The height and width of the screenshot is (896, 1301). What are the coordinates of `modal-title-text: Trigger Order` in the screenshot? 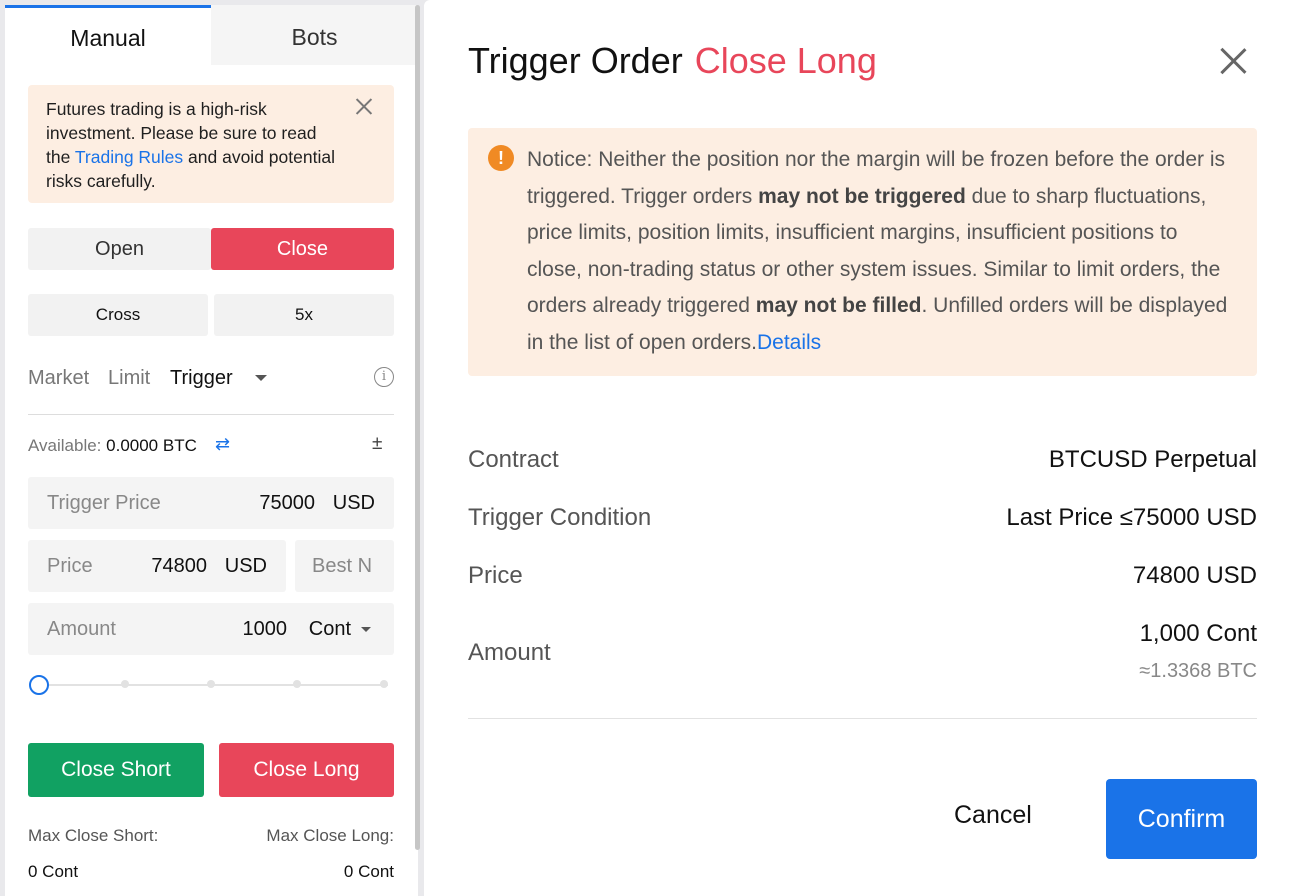 It's located at (575, 60).